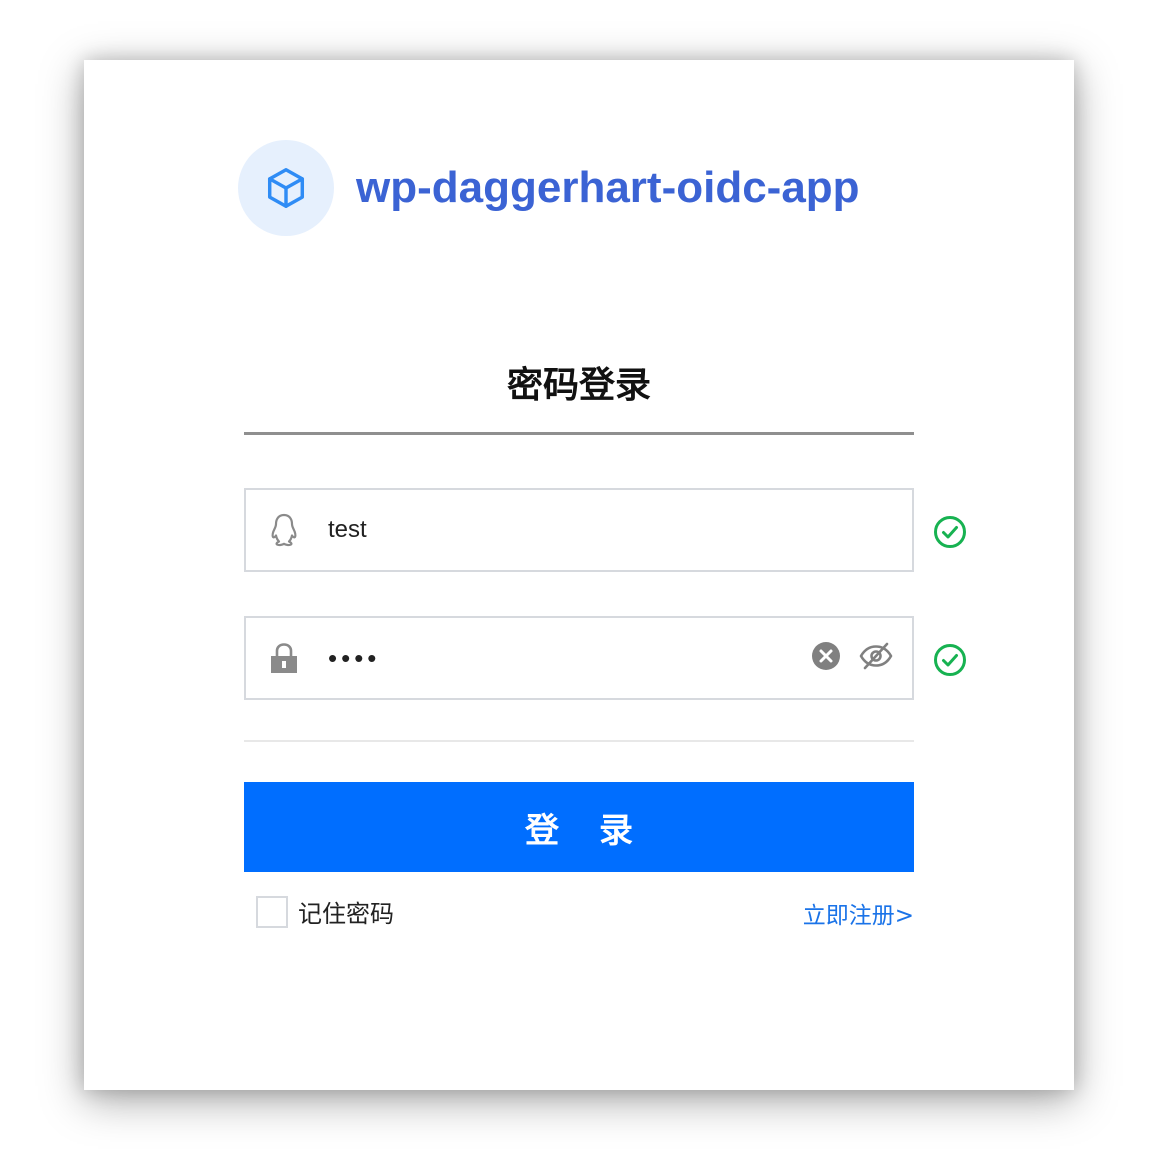 The height and width of the screenshot is (1170, 1160). I want to click on cube-icon, so click(286, 188).